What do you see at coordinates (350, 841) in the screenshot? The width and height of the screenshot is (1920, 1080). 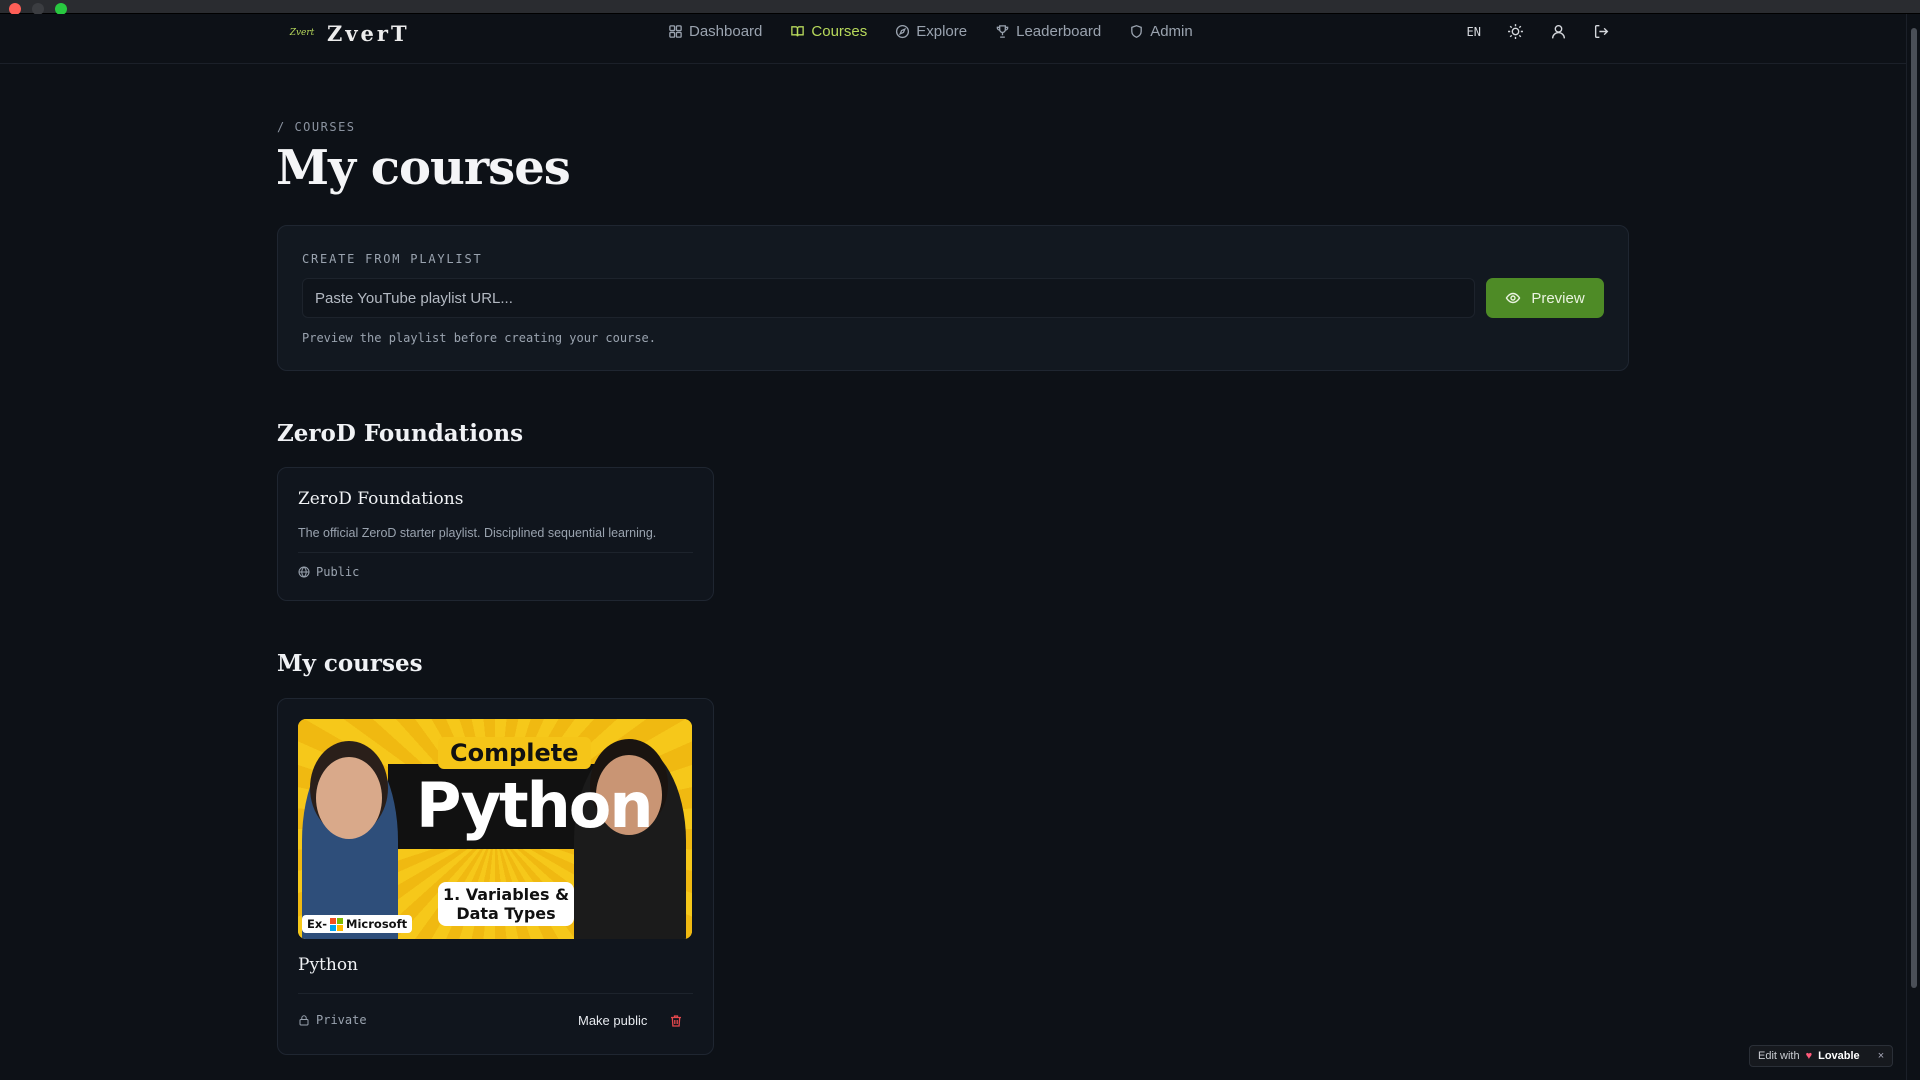 I see `presenter-left-image` at bounding box center [350, 841].